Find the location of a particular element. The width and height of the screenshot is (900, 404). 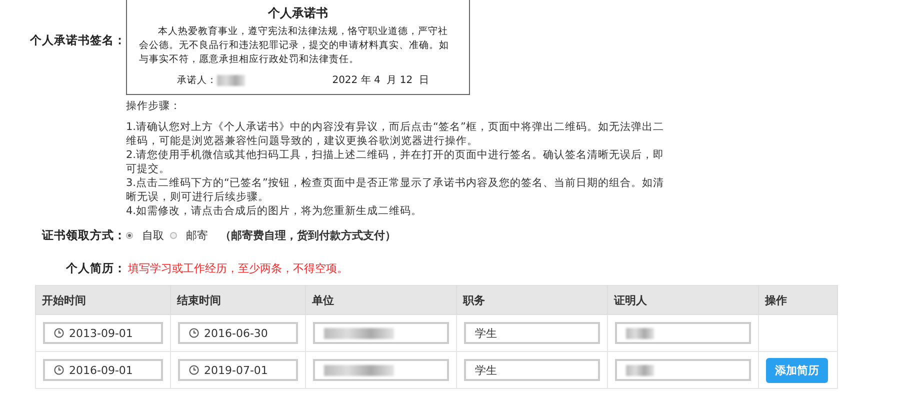

date-field: 2016-09-01 is located at coordinates (103, 370).